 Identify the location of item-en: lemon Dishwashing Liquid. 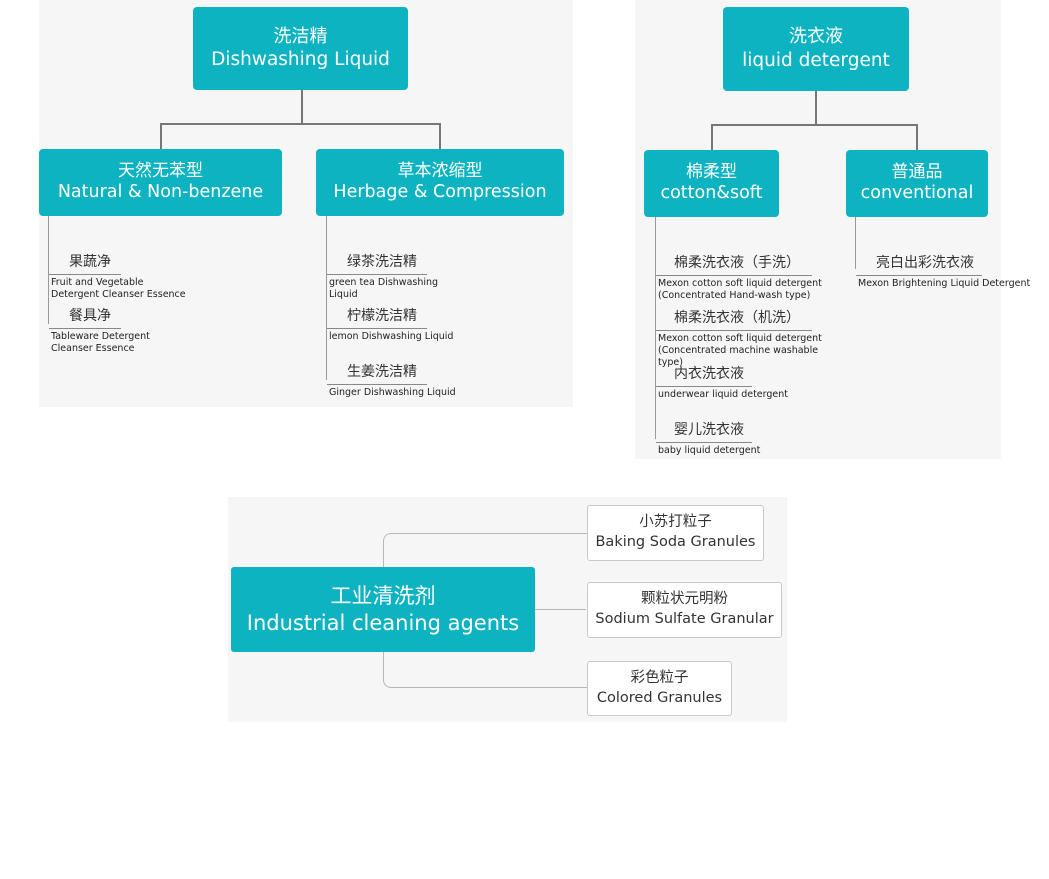
(391, 336).